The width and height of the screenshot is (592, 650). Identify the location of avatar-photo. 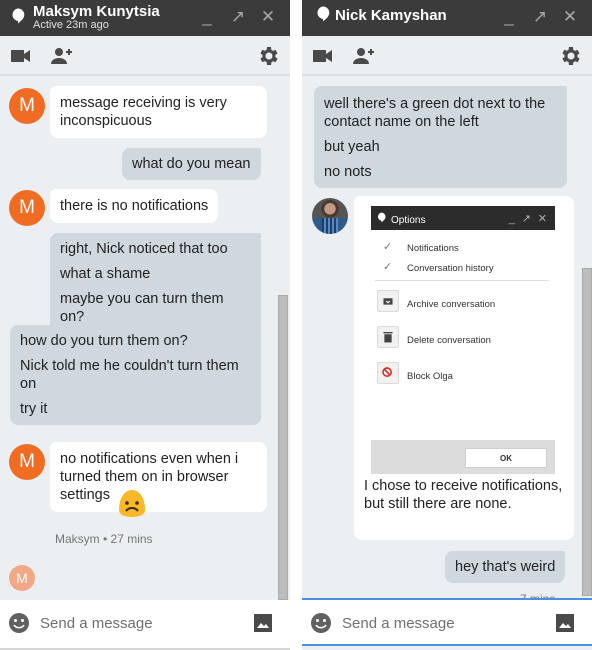
(330, 216).